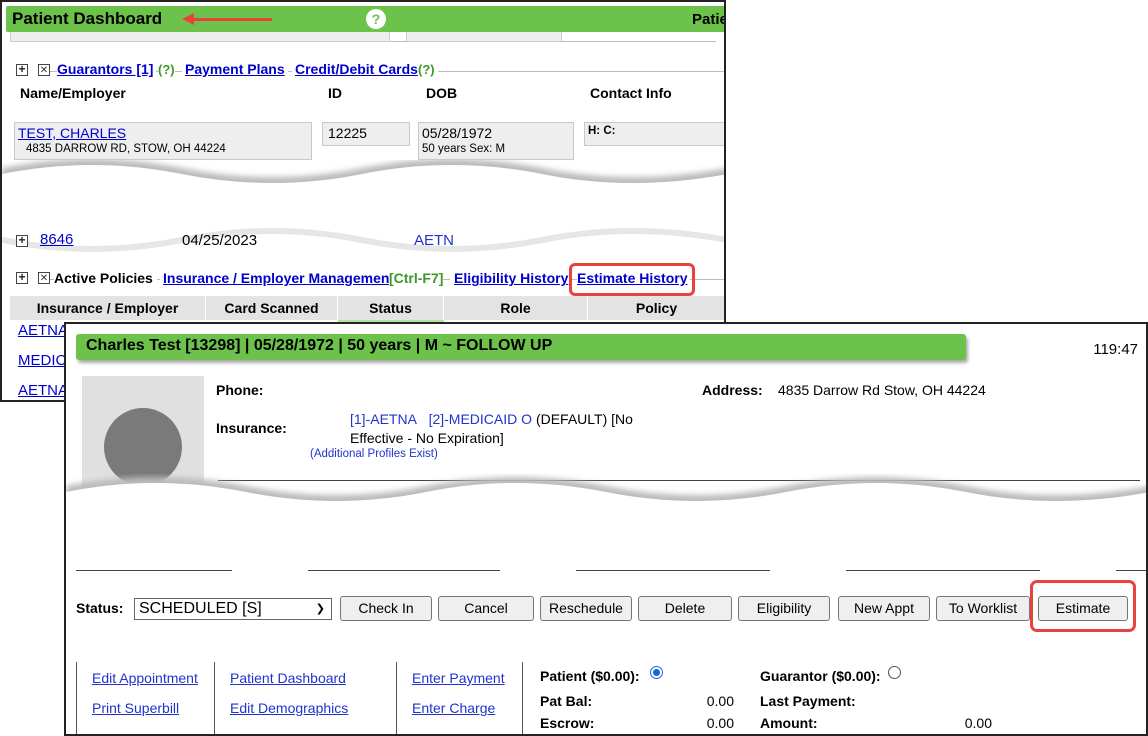 The height and width of the screenshot is (736, 1148). Describe the element at coordinates (720, 723) in the screenshot. I see `escrow-value: 0.00` at that location.